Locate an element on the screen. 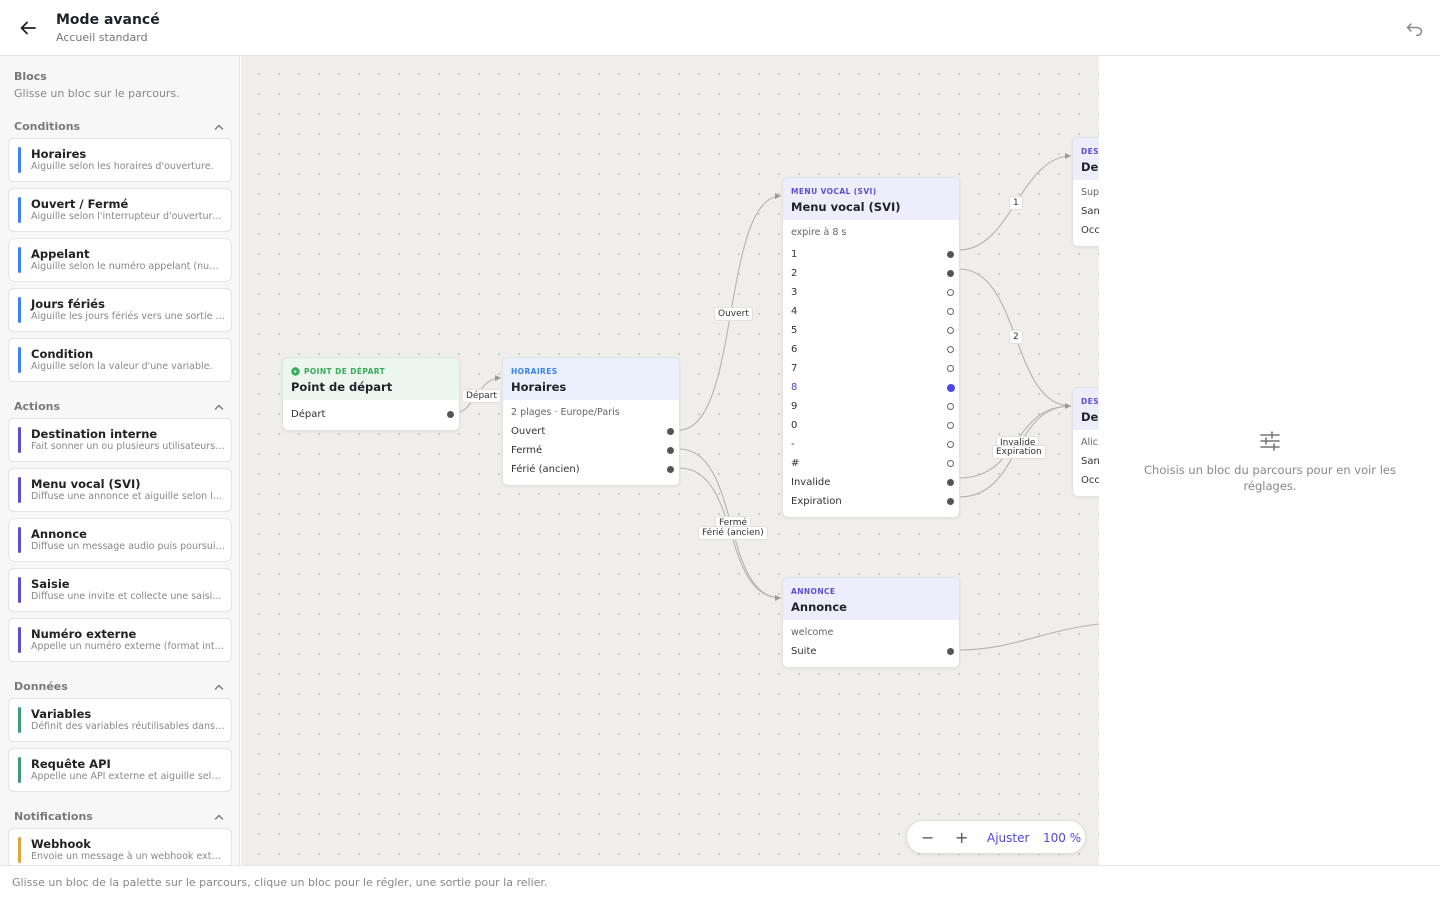 The width and height of the screenshot is (1440, 900). zoom-in-button: + is located at coordinates (961, 838).